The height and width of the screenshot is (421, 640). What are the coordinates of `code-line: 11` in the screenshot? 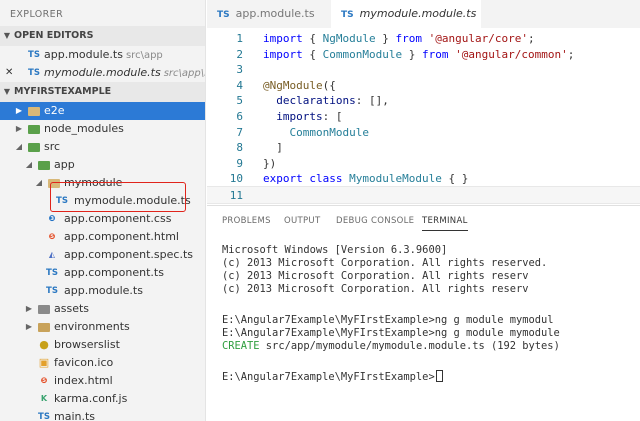 It's located at (423, 195).